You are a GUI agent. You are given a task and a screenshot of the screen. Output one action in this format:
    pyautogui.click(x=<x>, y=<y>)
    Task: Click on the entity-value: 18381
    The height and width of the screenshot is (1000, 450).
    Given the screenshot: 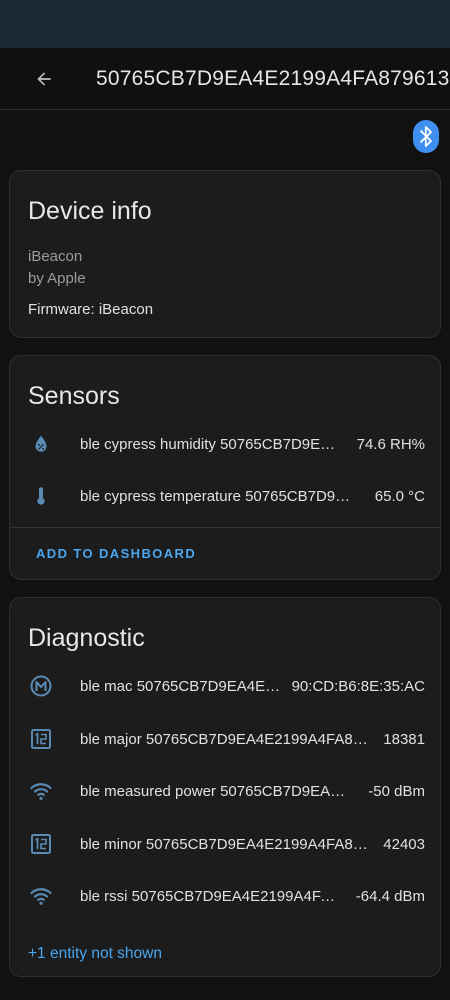 What is the action you would take?
    pyautogui.click(x=404, y=739)
    